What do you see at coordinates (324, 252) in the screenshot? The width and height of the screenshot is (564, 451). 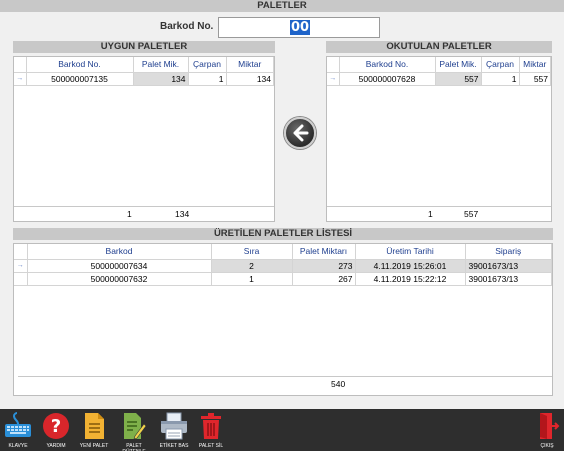 I see `col-pallet-amount: Palet Miktarı` at bounding box center [324, 252].